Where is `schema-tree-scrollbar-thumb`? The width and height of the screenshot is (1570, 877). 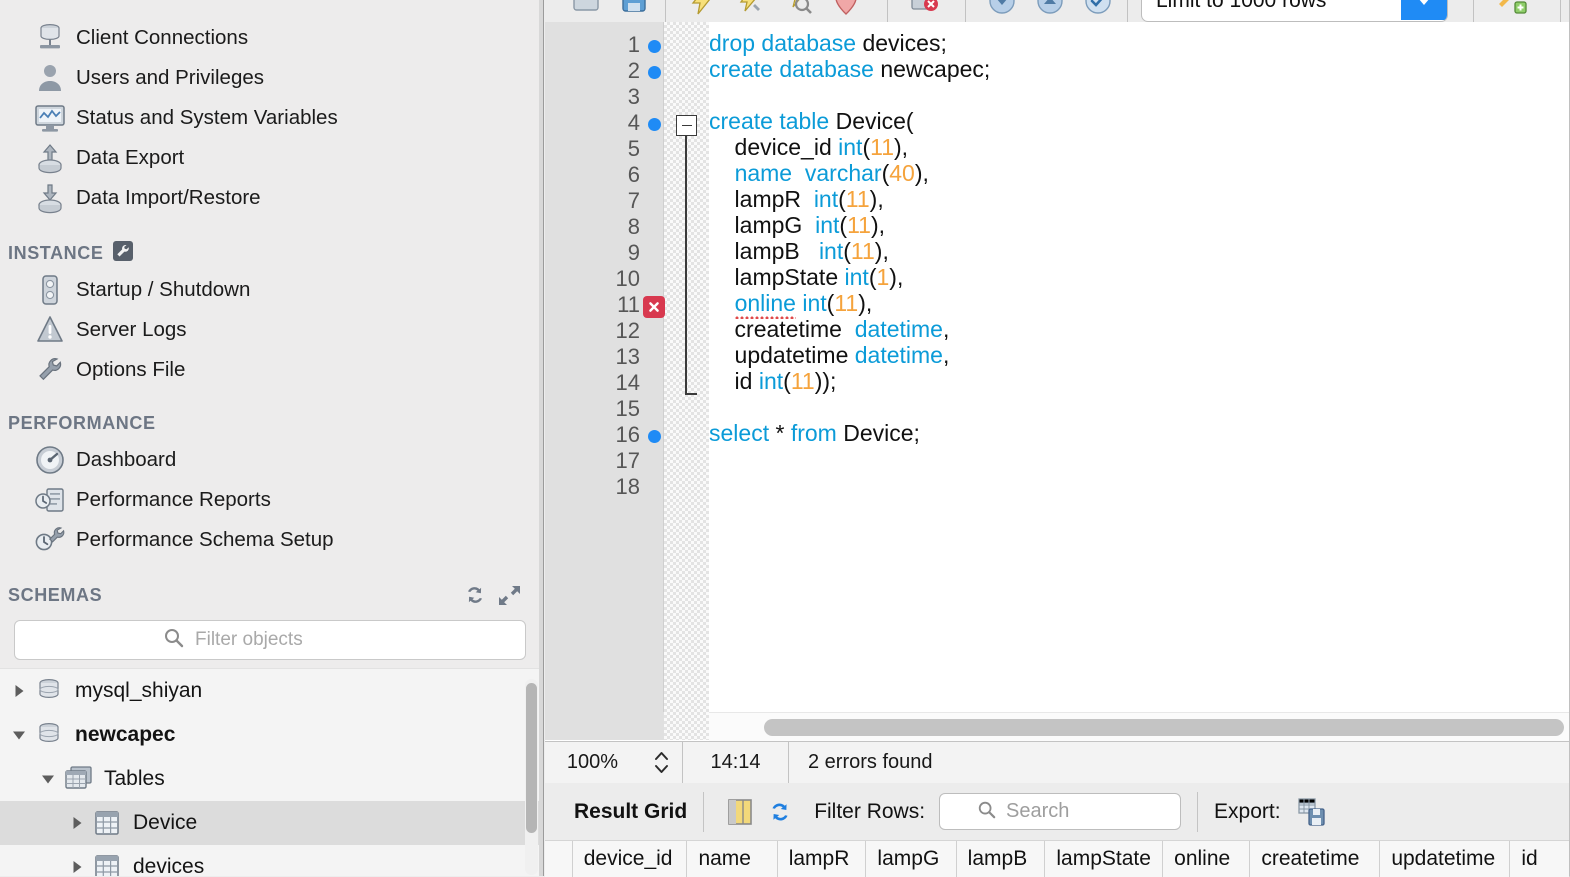 schema-tree-scrollbar-thumb is located at coordinates (531, 758).